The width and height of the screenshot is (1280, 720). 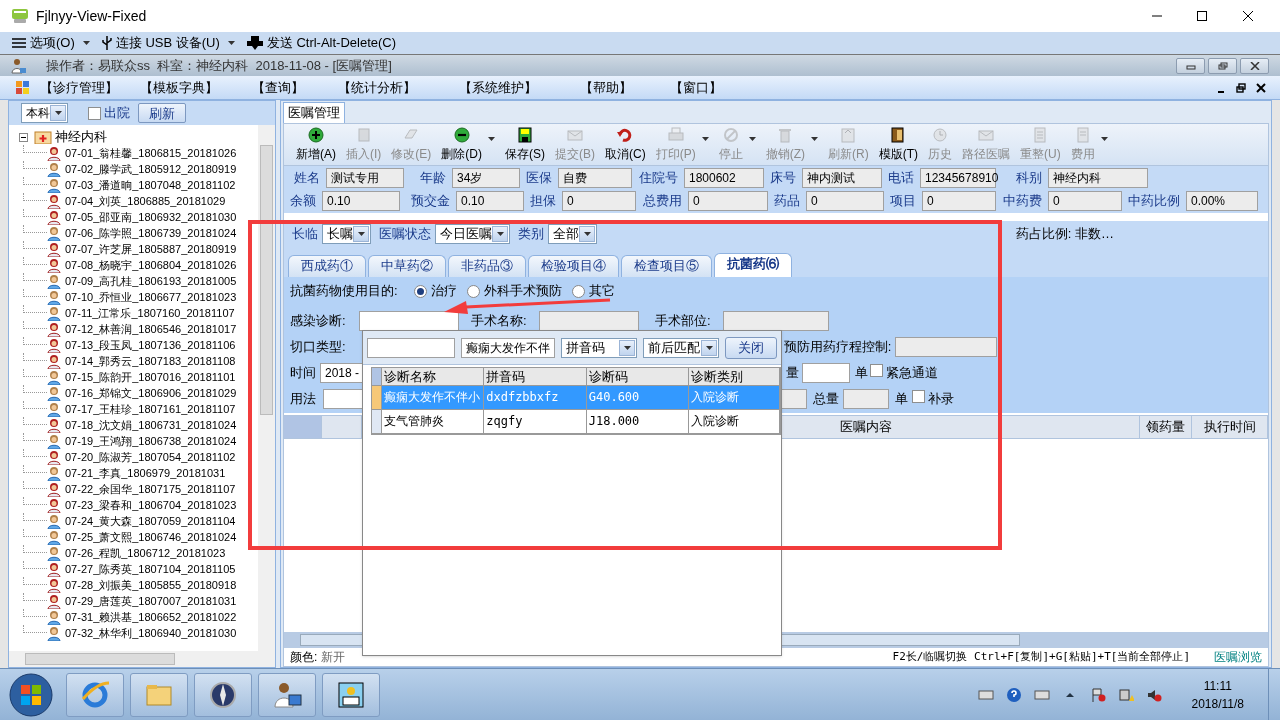 I want to click on patient-tree-item: 07-16_郑锦文_1806906_20181029, so click(x=151, y=393).